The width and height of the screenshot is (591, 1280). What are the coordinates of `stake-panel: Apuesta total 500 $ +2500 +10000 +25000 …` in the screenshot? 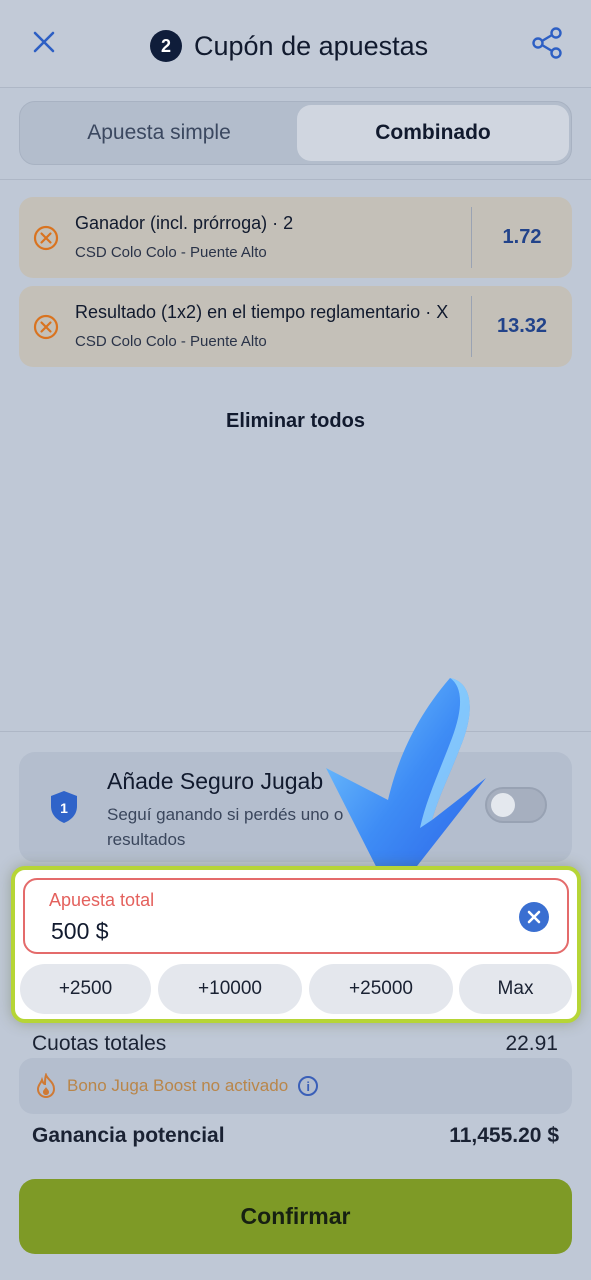 It's located at (296, 944).